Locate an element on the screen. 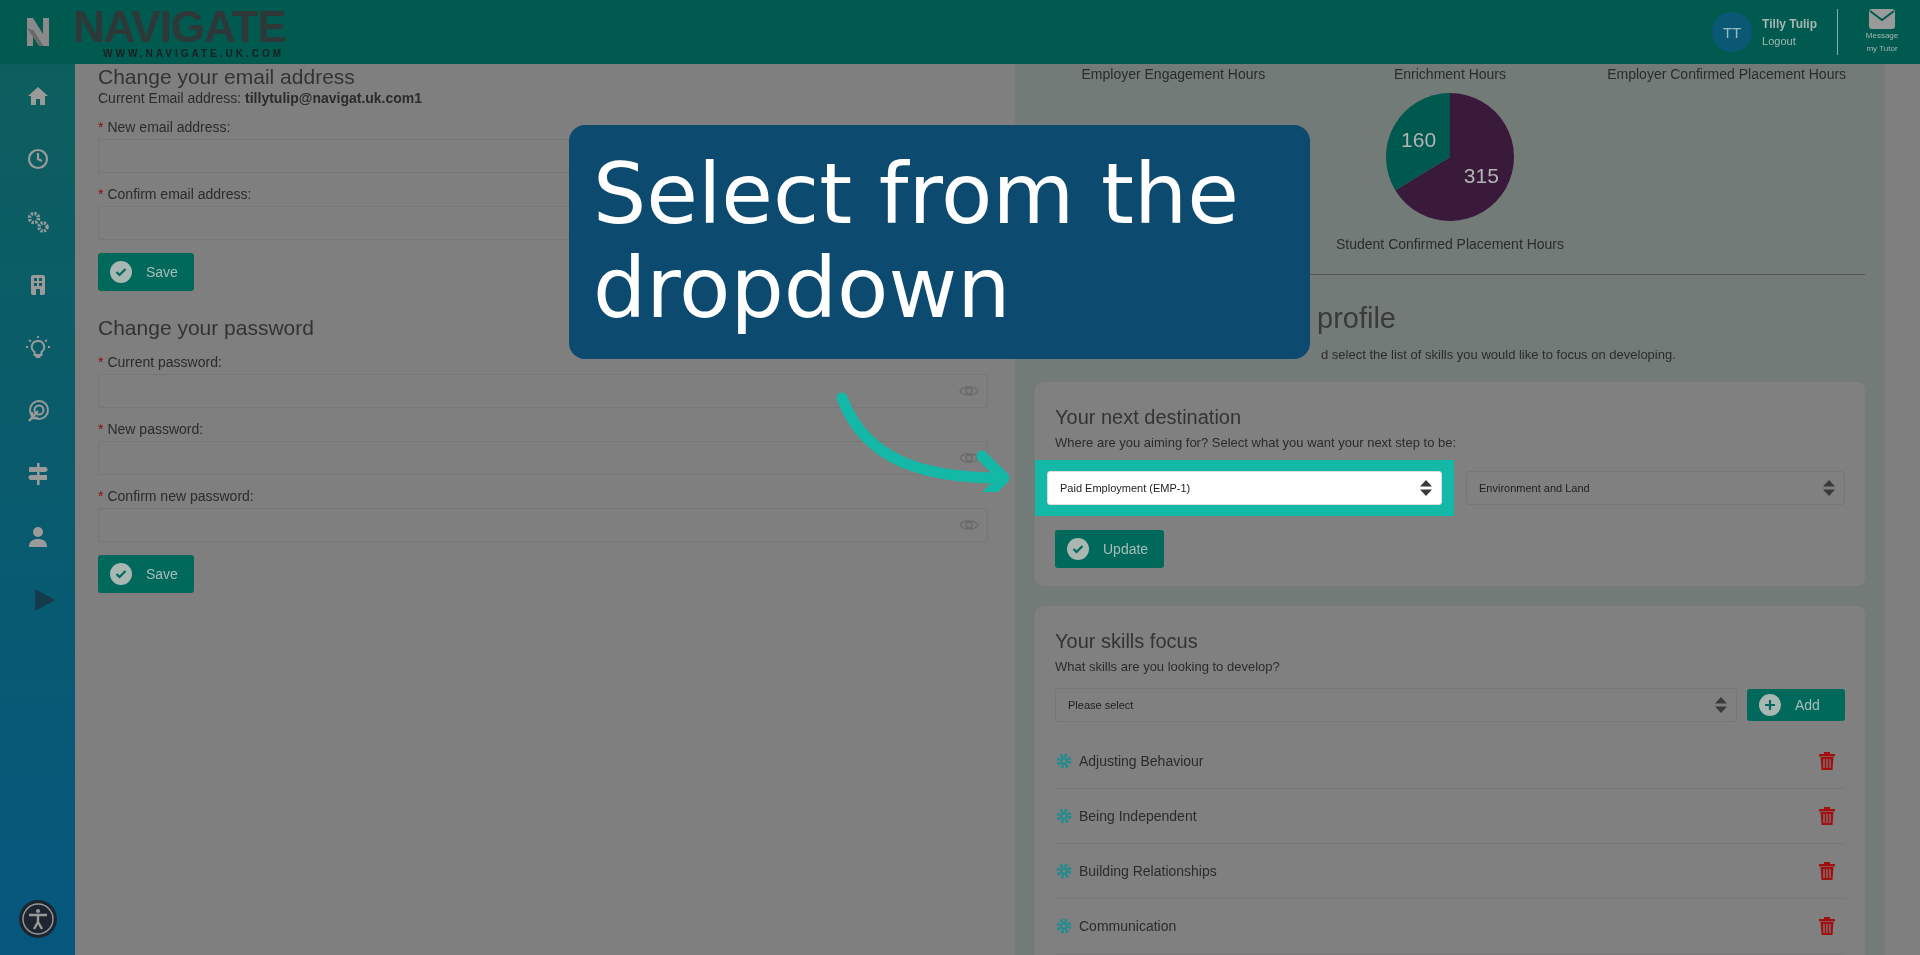 Image resolution: width=1920 pixels, height=955 pixels. current-email-text: Current Email address: tillytulip@navigat.uk.com1 is located at coordinates (260, 98).